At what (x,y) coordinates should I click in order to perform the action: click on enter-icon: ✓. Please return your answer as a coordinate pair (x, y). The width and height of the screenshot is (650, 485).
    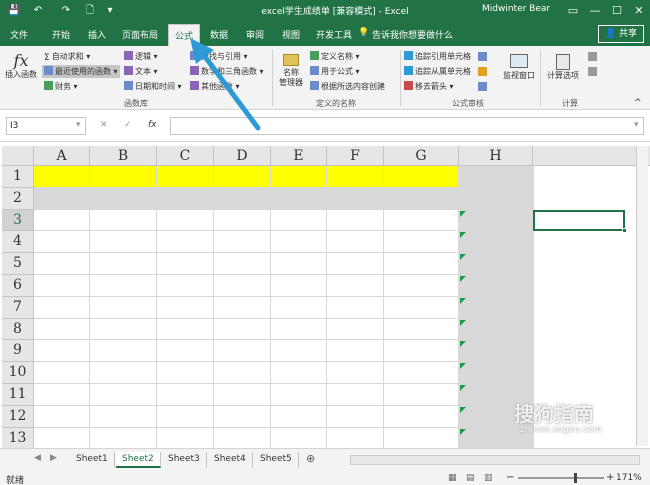
    Looking at the image, I should click on (128, 125).